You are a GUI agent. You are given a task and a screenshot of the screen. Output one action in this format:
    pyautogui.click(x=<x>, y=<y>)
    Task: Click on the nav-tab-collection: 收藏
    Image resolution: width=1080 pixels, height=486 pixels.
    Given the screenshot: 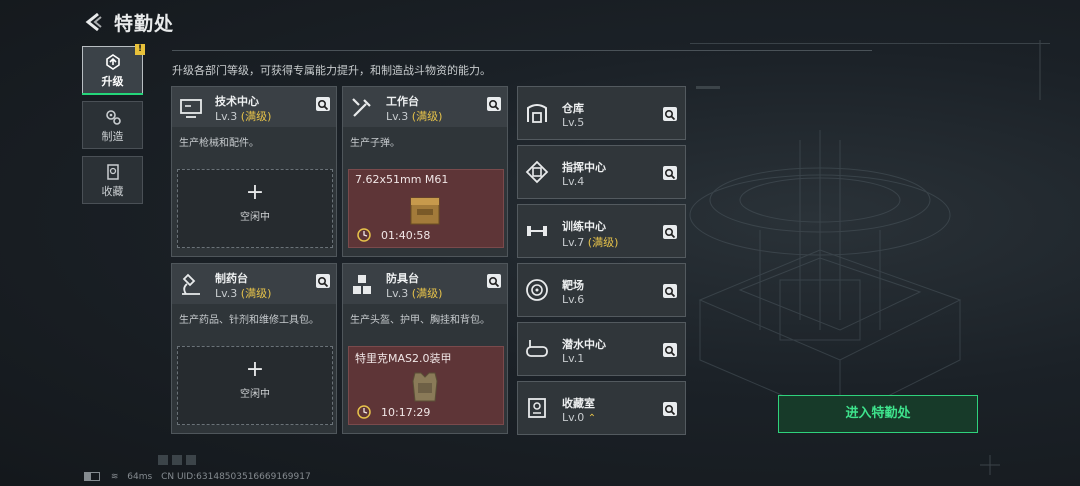 What is the action you would take?
    pyautogui.click(x=112, y=180)
    